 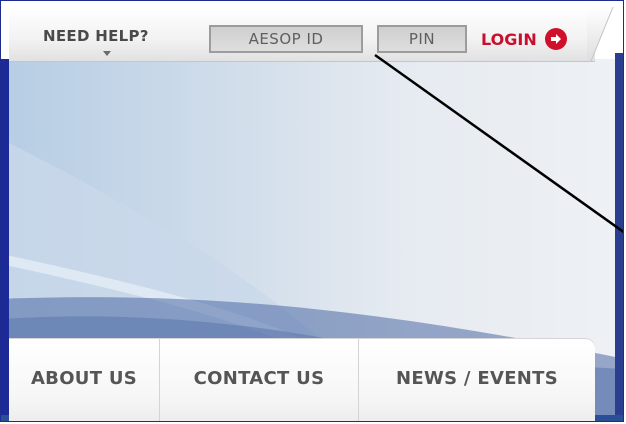 I want to click on aesop-id-placeholder: AESOP ID, so click(x=286, y=39).